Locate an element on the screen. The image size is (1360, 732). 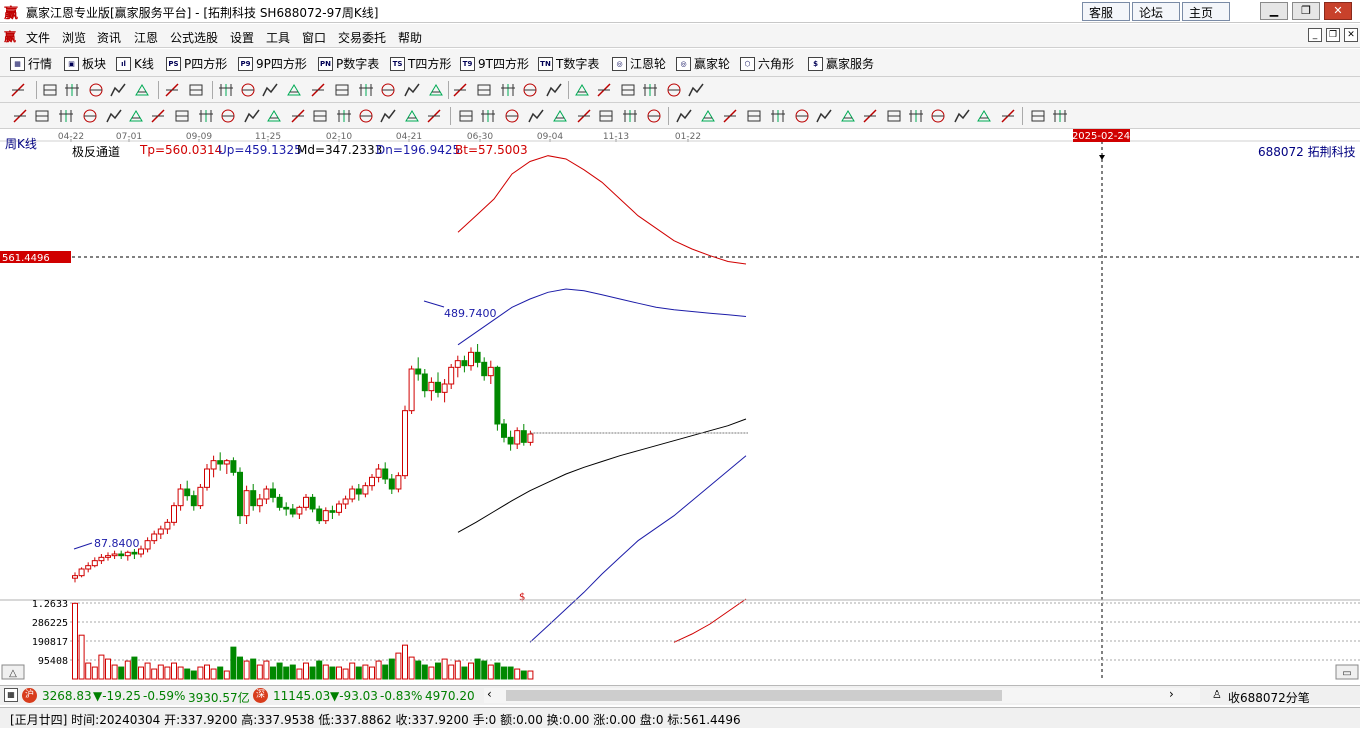
menu-tools: 工具 is located at coordinates (278, 37).